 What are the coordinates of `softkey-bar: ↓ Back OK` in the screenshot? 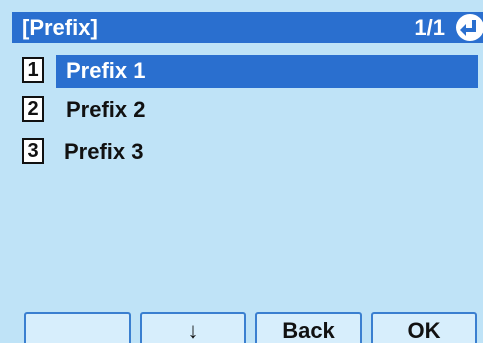 It's located at (241, 327).